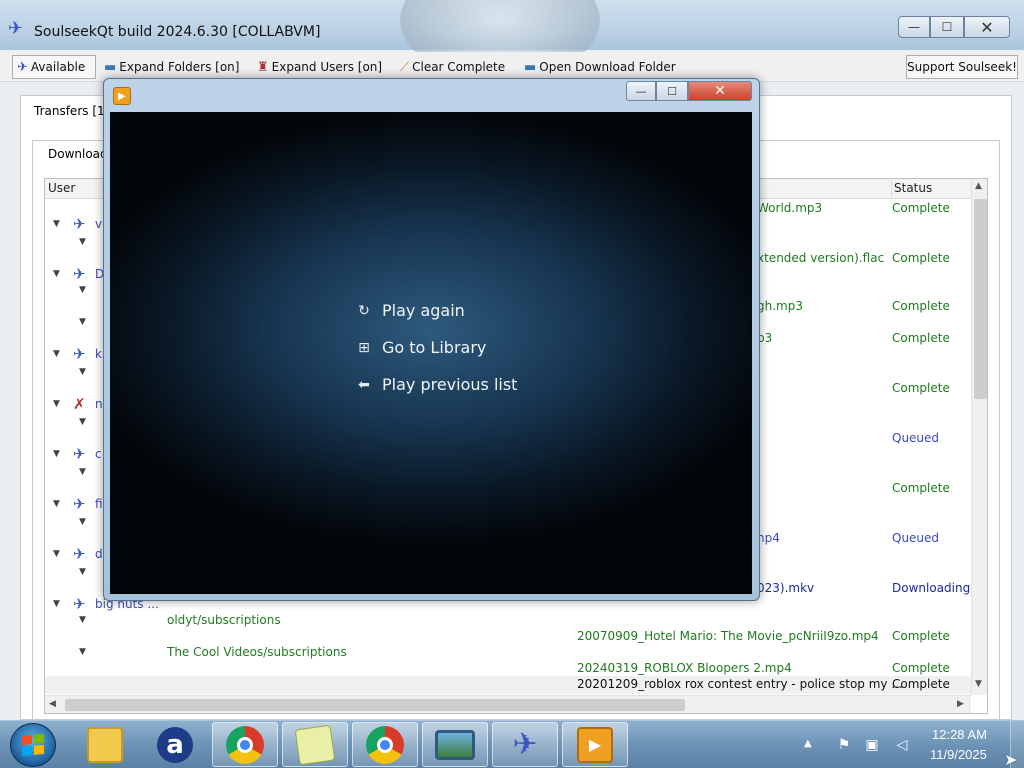 The image size is (1024, 768). What do you see at coordinates (808, 743) in the screenshot?
I see `show-hidden-icons-icon: ▲` at bounding box center [808, 743].